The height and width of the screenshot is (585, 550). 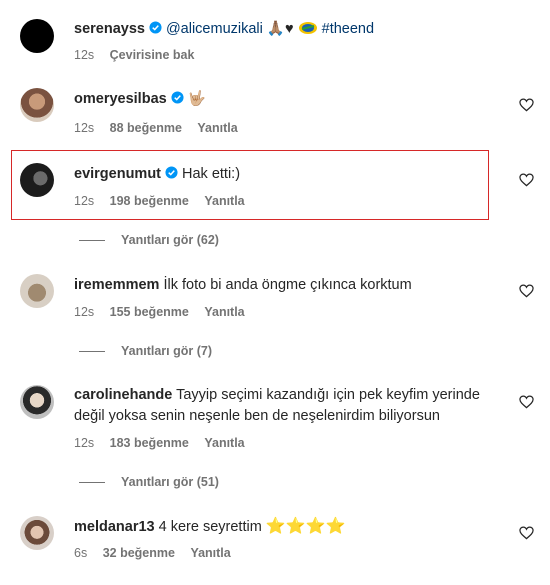 What do you see at coordinates (149, 201) in the screenshot?
I see `likes-count: 198 beğenme` at bounding box center [149, 201].